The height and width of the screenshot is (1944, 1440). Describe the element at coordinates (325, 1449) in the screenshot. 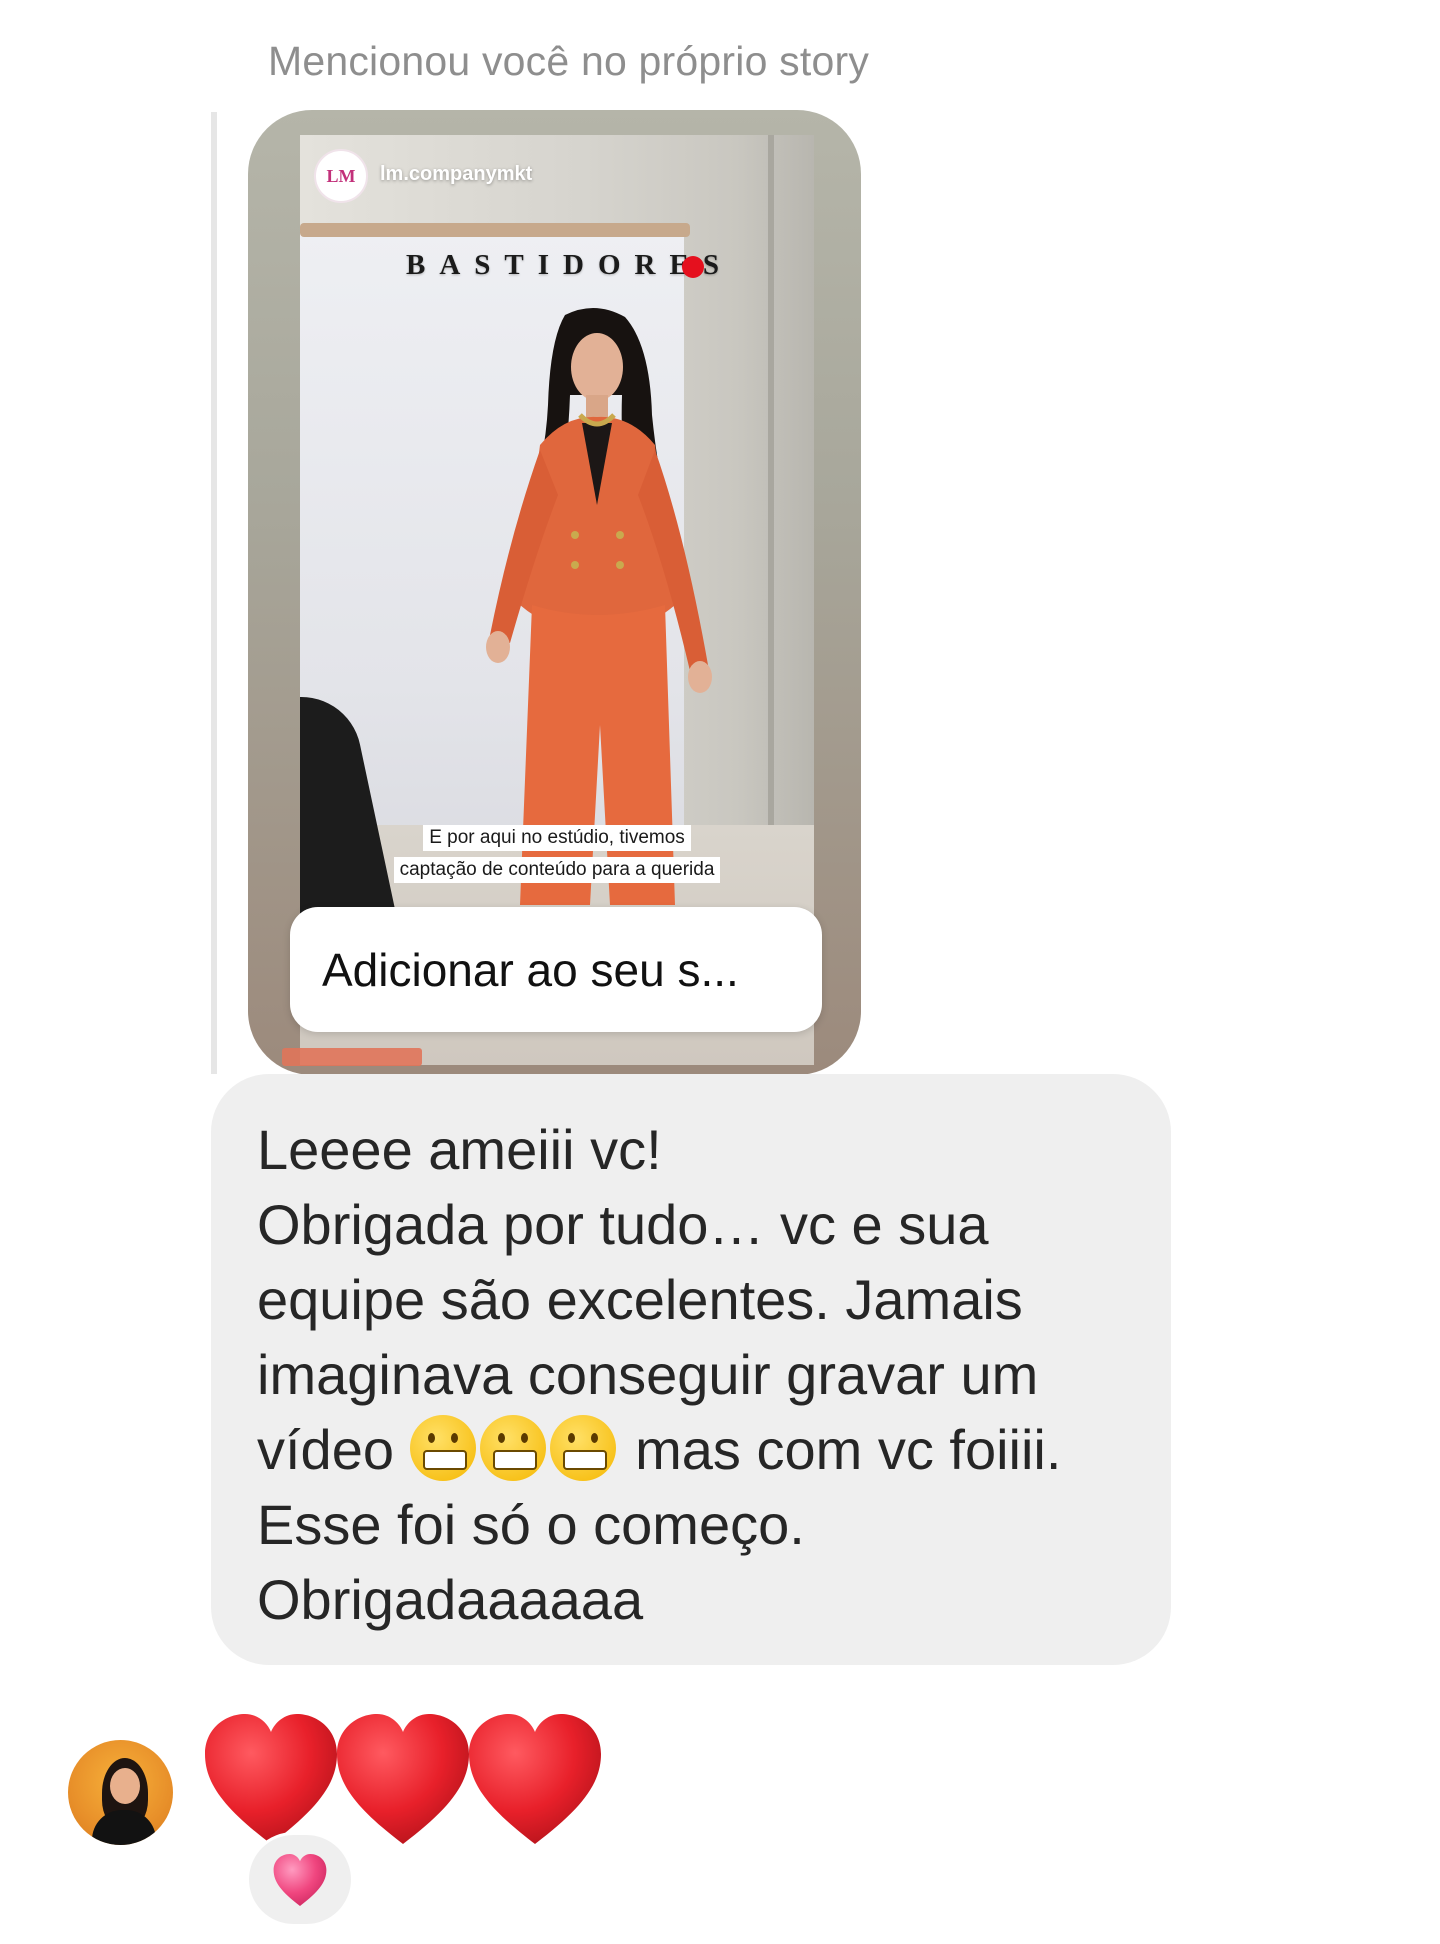

I see `message-word: vídeo` at that location.